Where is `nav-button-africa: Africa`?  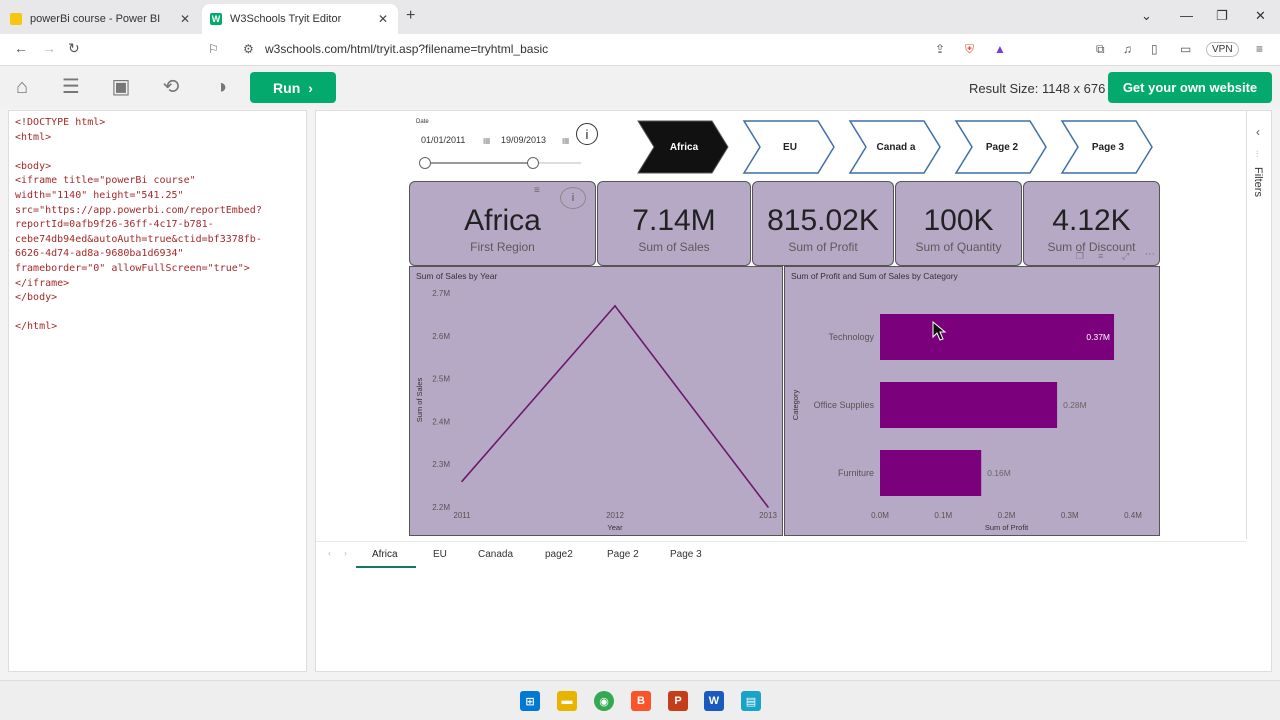 nav-button-africa: Africa is located at coordinates (684, 147).